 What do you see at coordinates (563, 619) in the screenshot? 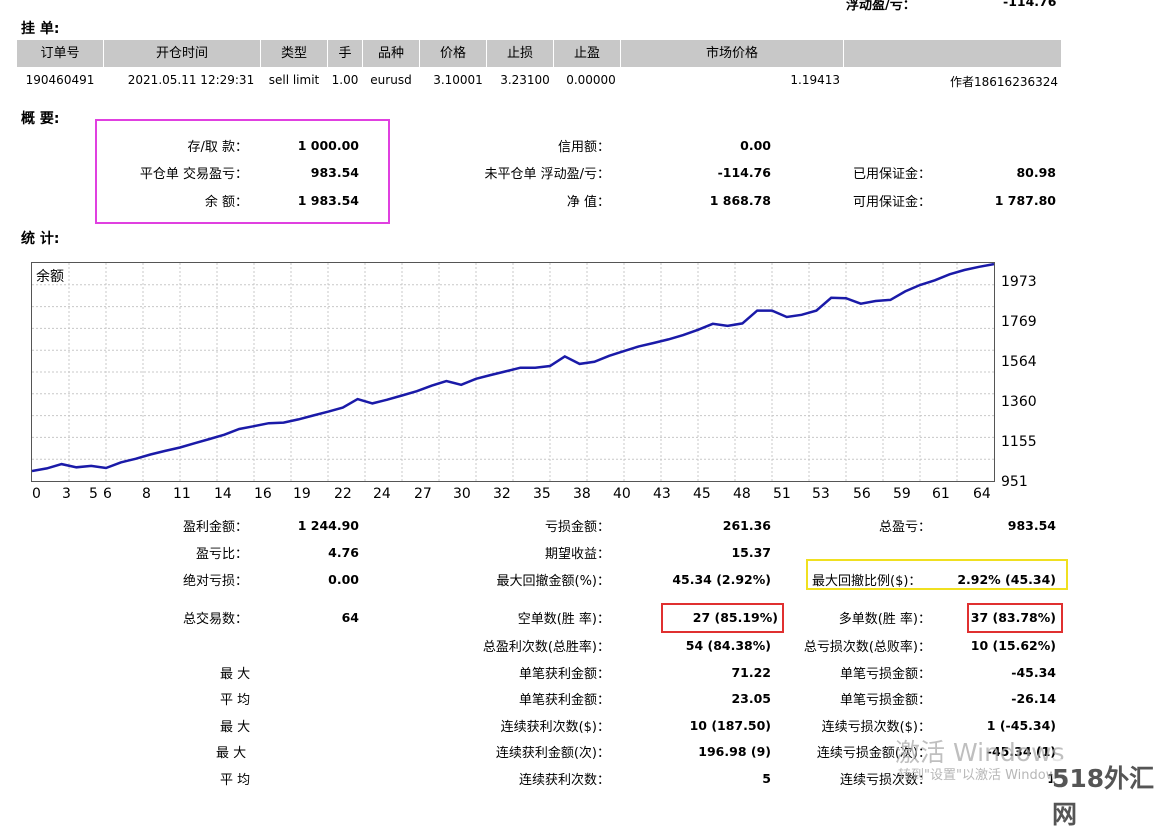
I see `short-trades-label: 空单数(胜 率)：` at bounding box center [563, 619].